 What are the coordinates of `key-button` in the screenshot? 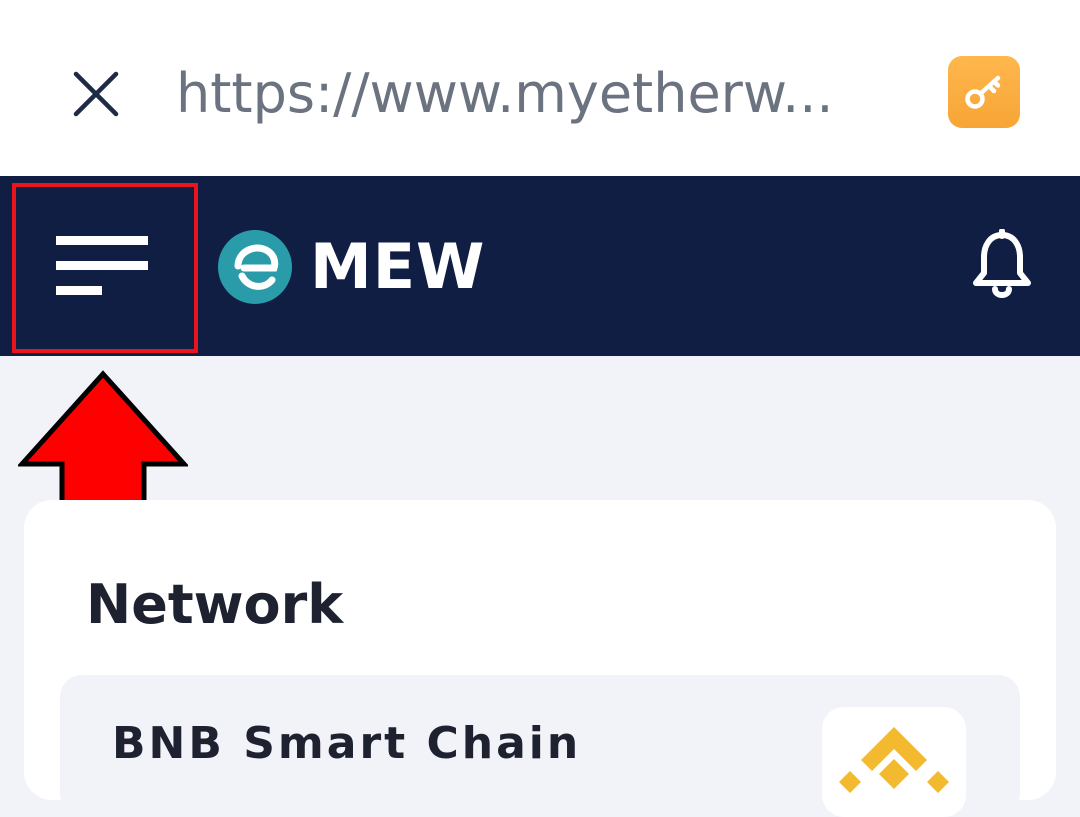 It's located at (984, 92).